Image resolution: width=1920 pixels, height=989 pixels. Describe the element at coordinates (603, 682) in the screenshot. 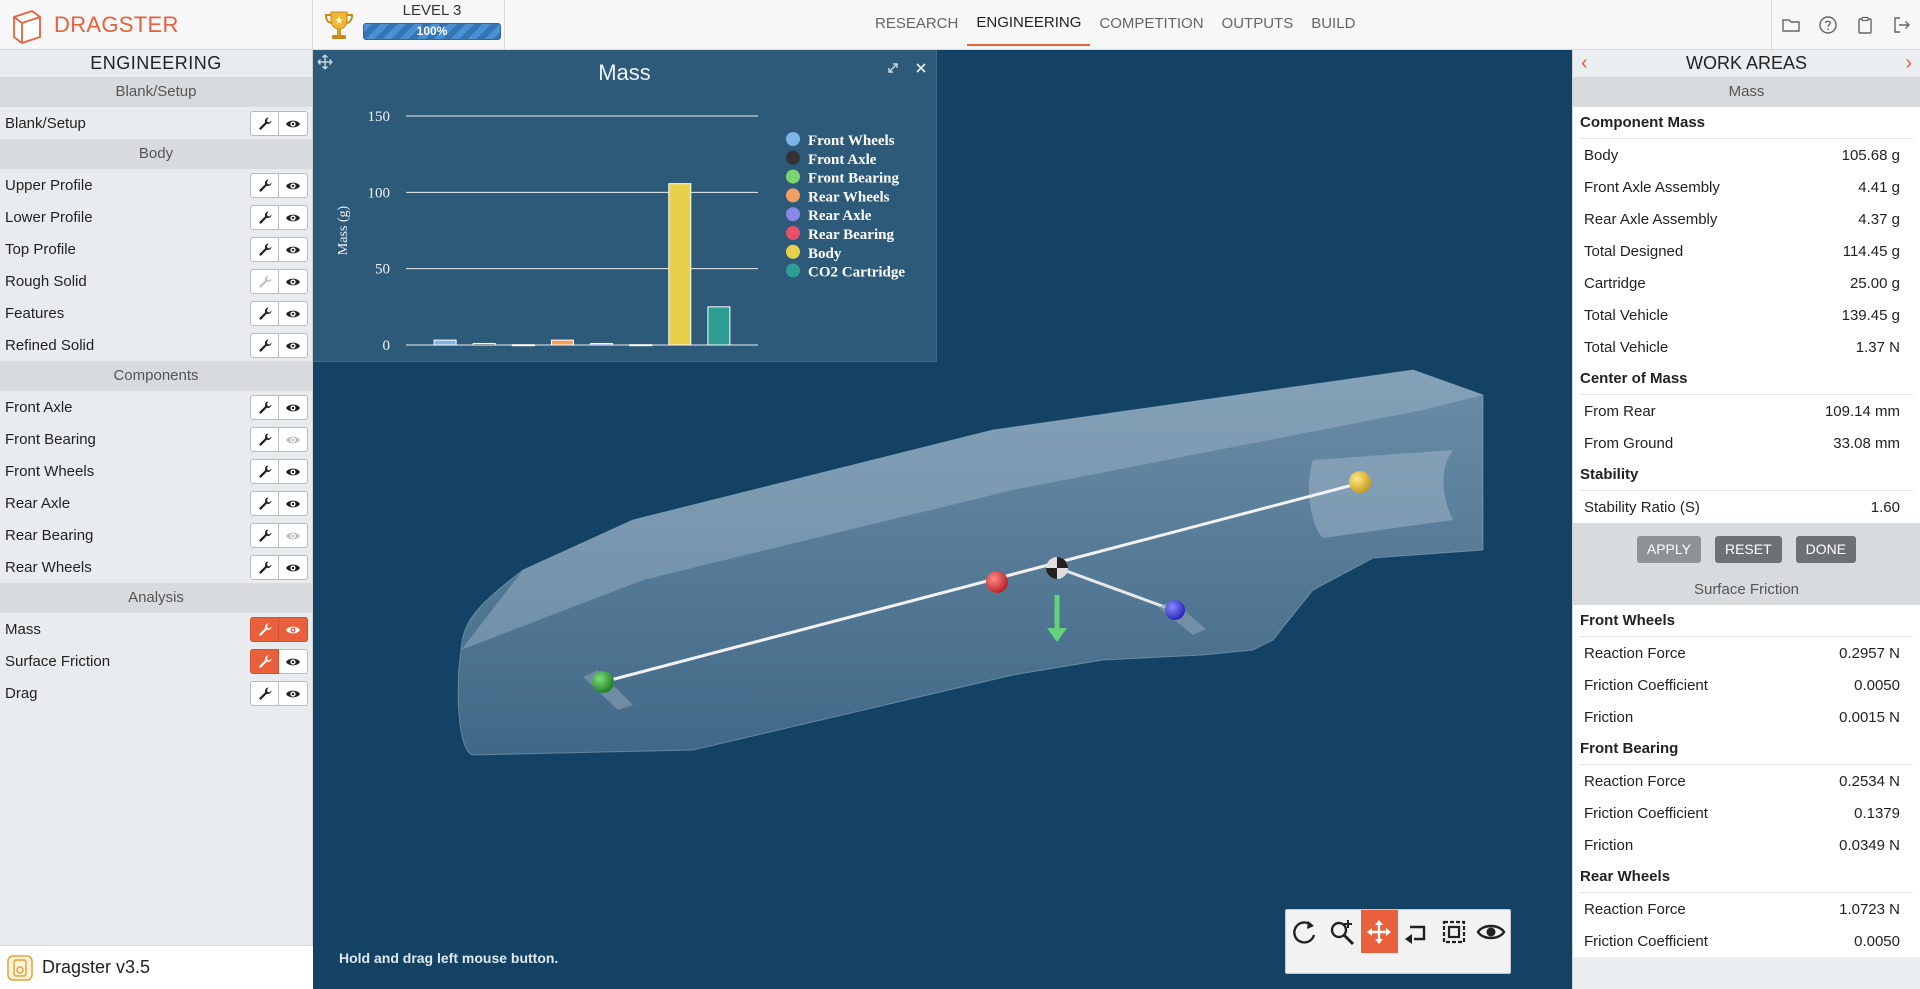

I see `front-wheel-marker` at that location.